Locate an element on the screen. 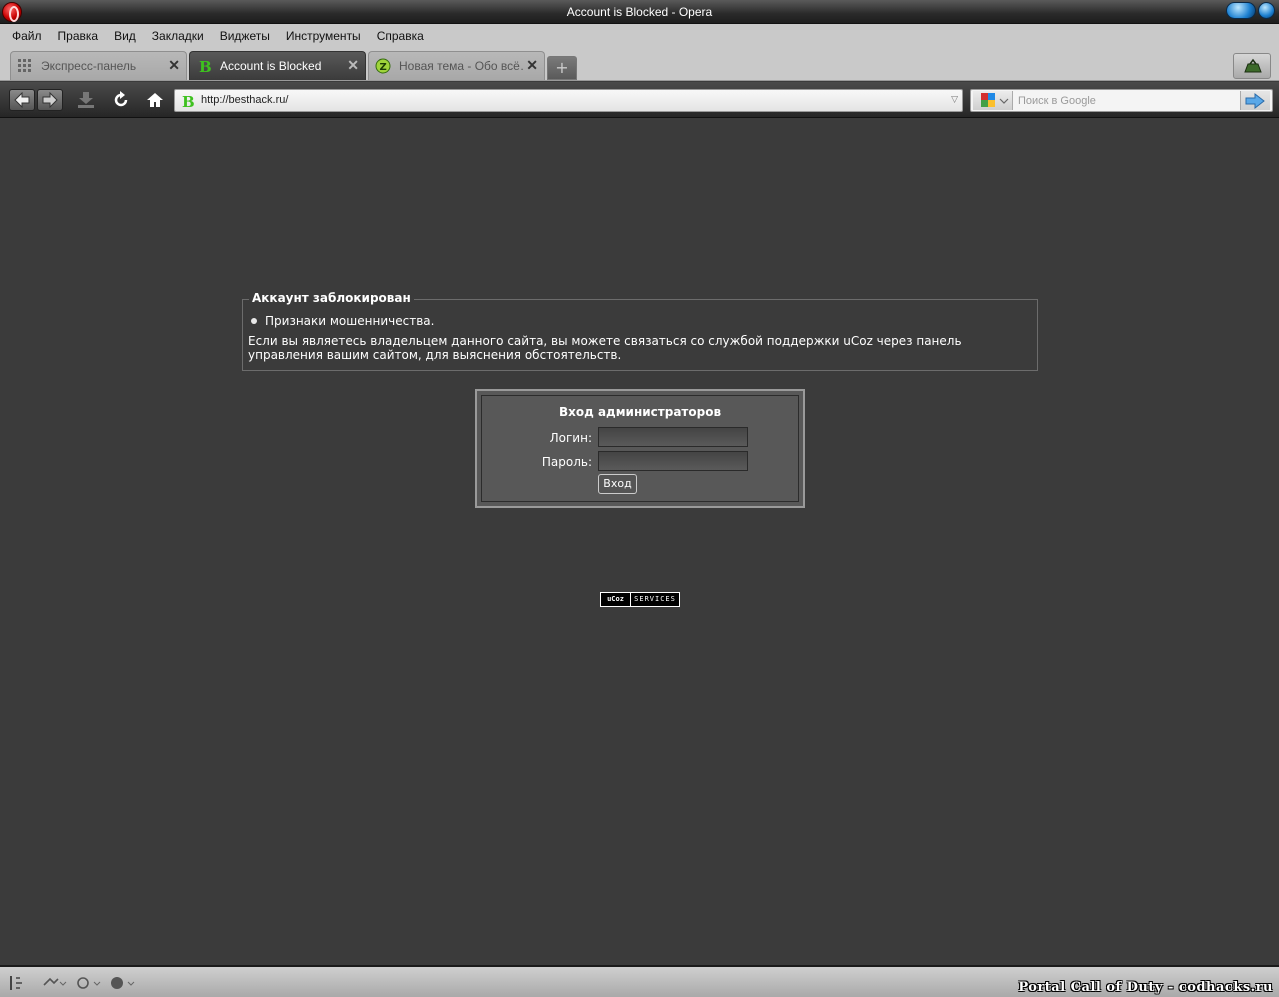 Image resolution: width=1279 pixels, height=997 pixels. login-submit-button: Вход is located at coordinates (617, 484).